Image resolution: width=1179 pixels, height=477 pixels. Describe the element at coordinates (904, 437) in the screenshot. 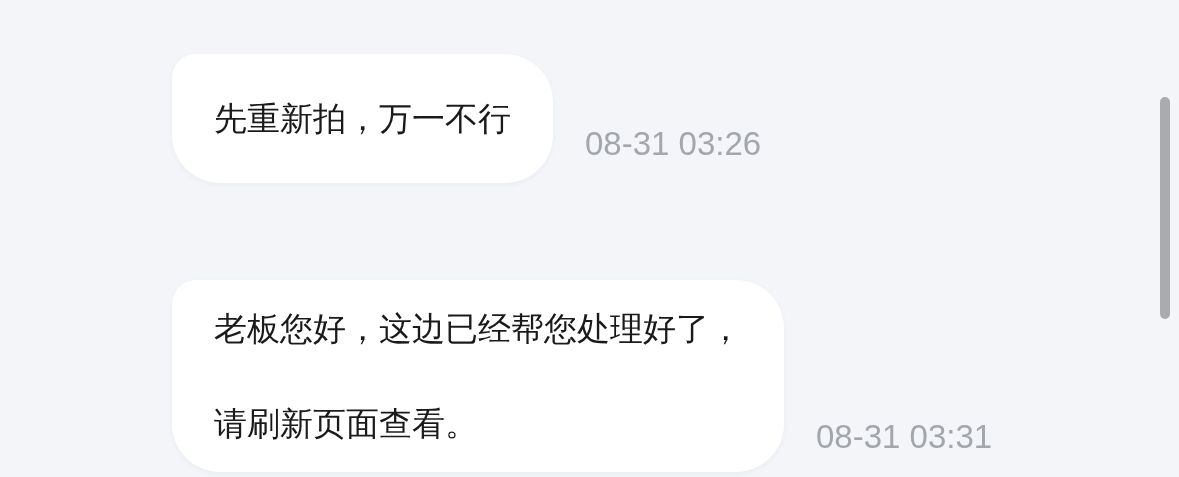

I see `timestamp: 08-31 03:31` at that location.